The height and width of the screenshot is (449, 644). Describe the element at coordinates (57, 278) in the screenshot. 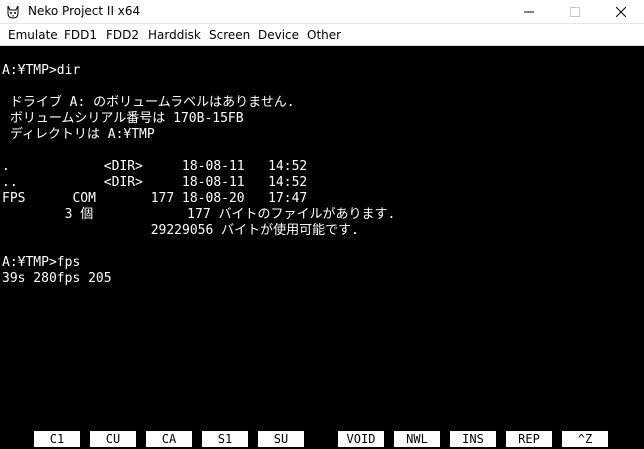

I see `terminal-line: 39s 280fps 205` at that location.